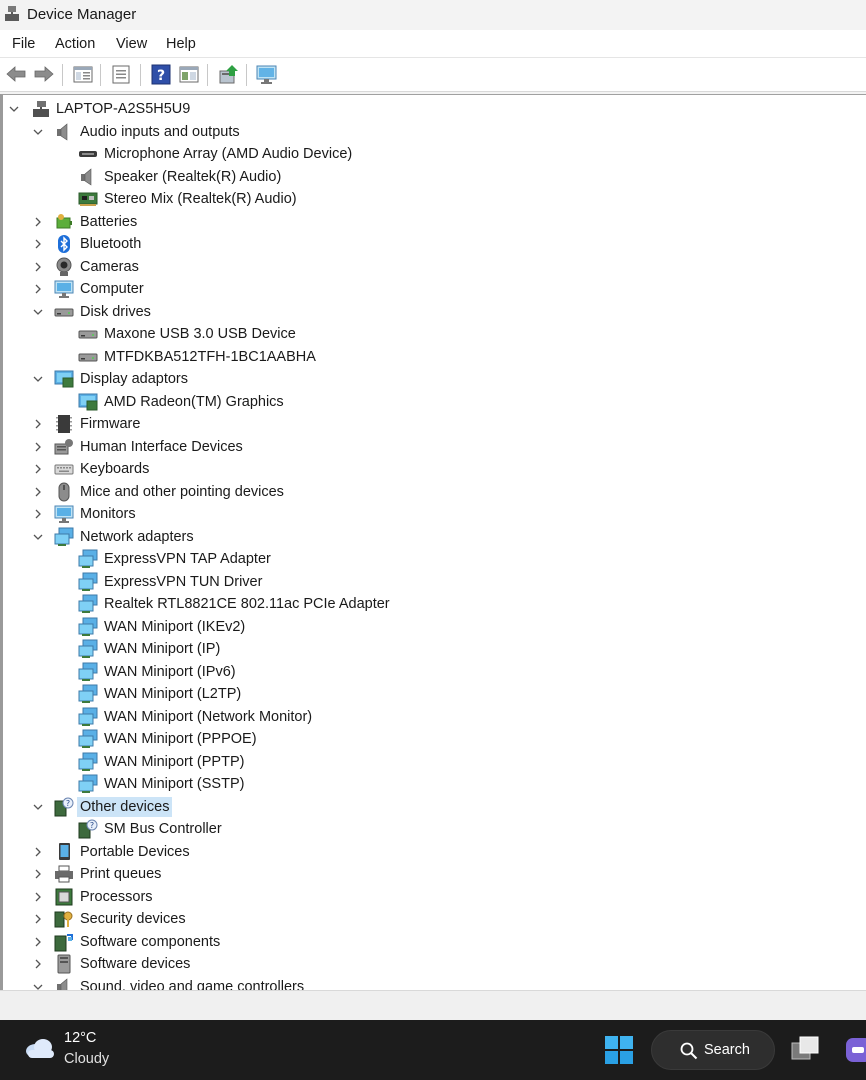  Describe the element at coordinates (433, 807) in the screenshot. I see `tree-category: ? Other devices` at that location.